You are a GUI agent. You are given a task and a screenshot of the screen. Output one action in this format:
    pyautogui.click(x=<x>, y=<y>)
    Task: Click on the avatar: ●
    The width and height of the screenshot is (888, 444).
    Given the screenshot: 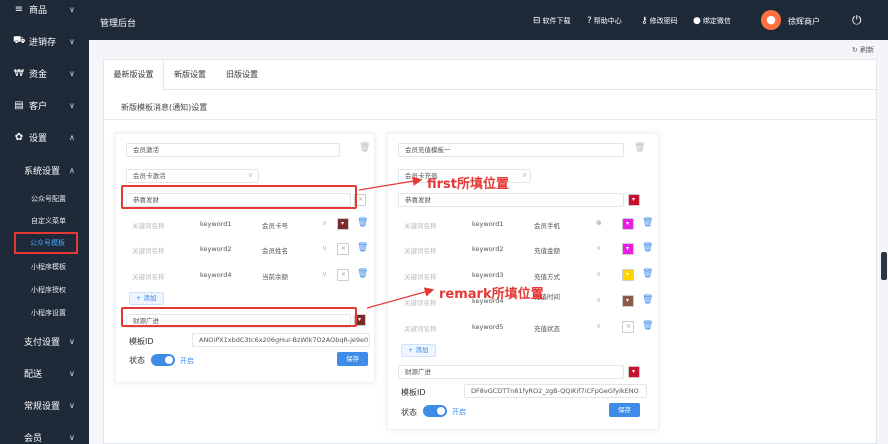 What is the action you would take?
    pyautogui.click(x=771, y=20)
    